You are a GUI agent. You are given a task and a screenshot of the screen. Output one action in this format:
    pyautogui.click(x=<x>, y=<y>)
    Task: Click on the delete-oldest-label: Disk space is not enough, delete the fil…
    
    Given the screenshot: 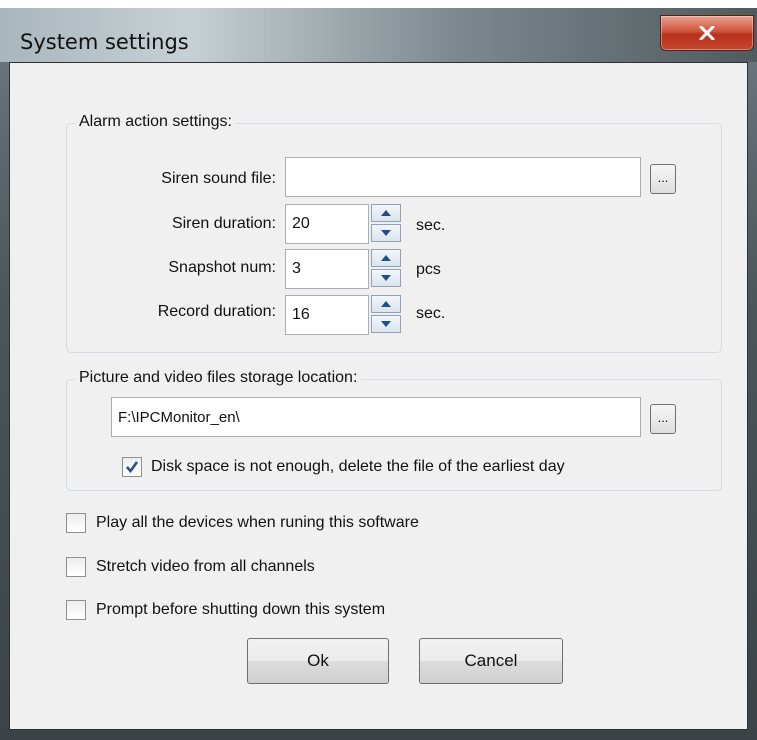 What is the action you would take?
    pyautogui.click(x=358, y=466)
    